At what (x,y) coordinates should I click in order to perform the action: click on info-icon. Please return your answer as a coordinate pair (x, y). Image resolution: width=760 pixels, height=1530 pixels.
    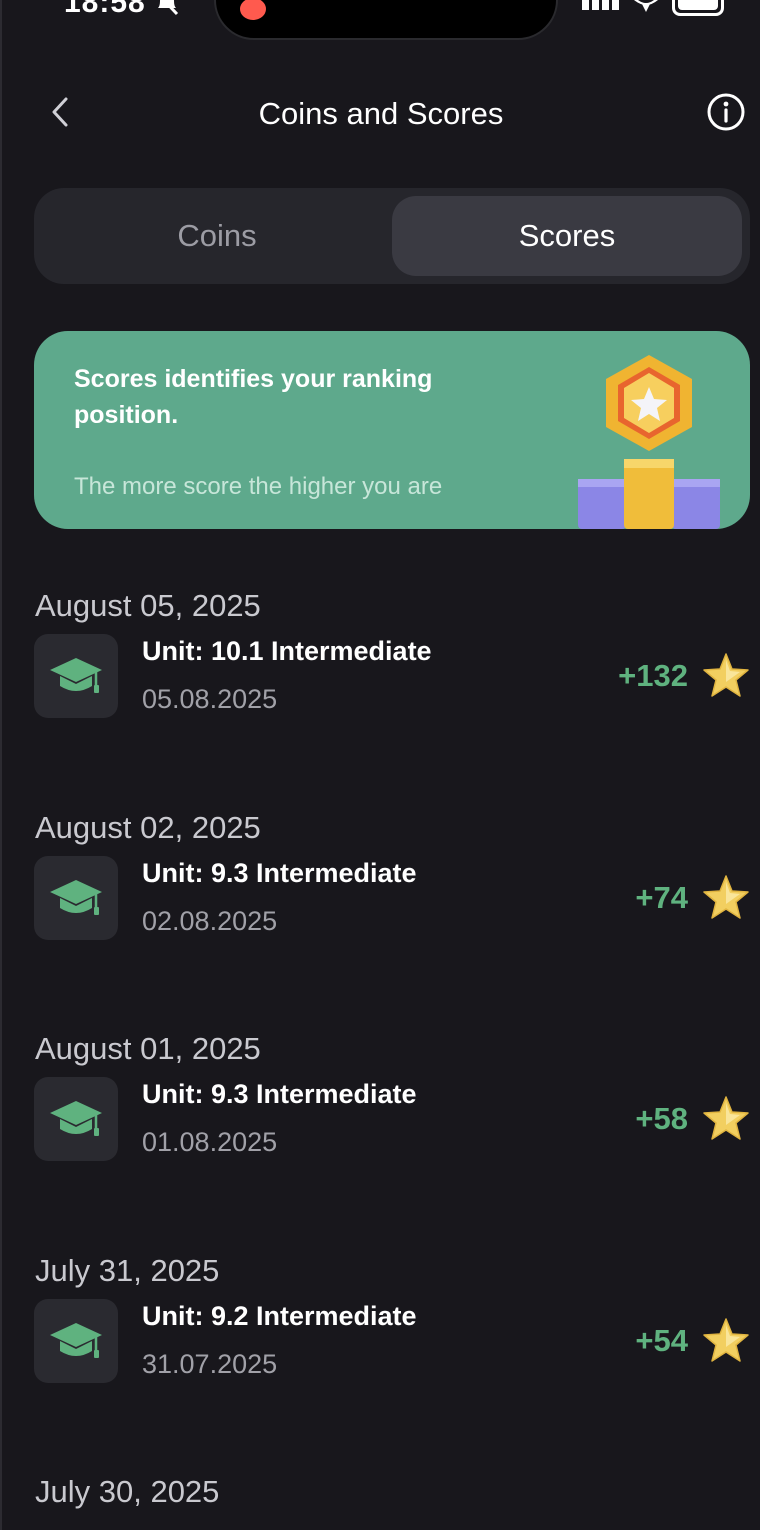
    Looking at the image, I should click on (726, 112).